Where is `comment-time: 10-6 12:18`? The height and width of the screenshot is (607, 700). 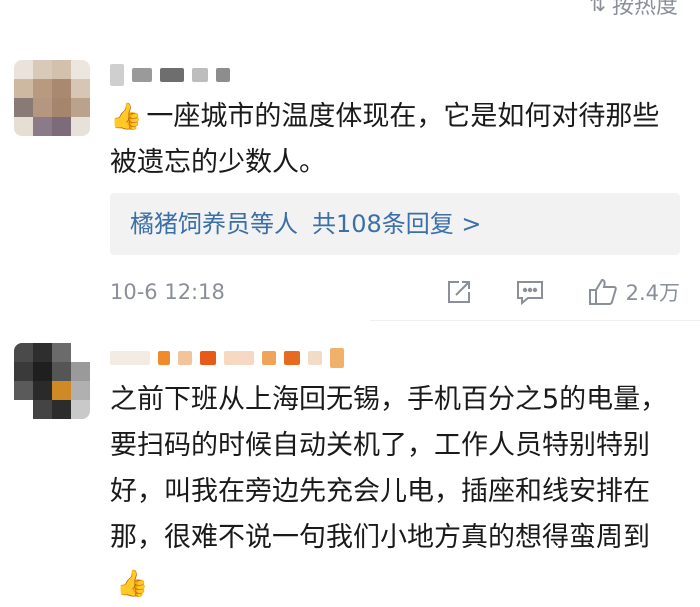 comment-time: 10-6 12:18 is located at coordinates (167, 292).